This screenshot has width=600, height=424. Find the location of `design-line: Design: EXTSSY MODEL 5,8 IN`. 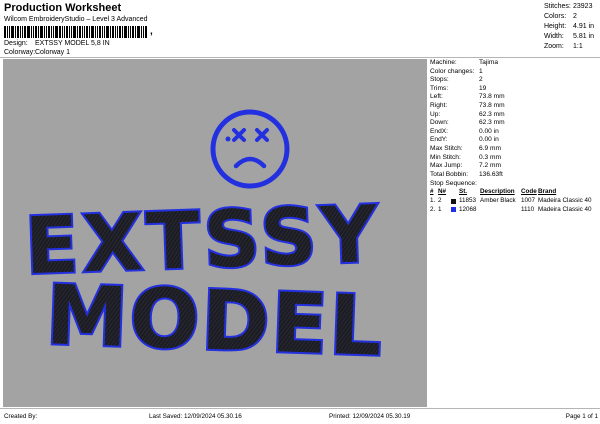

design-line: Design: EXTSSY MODEL 5,8 IN is located at coordinates (214, 43).